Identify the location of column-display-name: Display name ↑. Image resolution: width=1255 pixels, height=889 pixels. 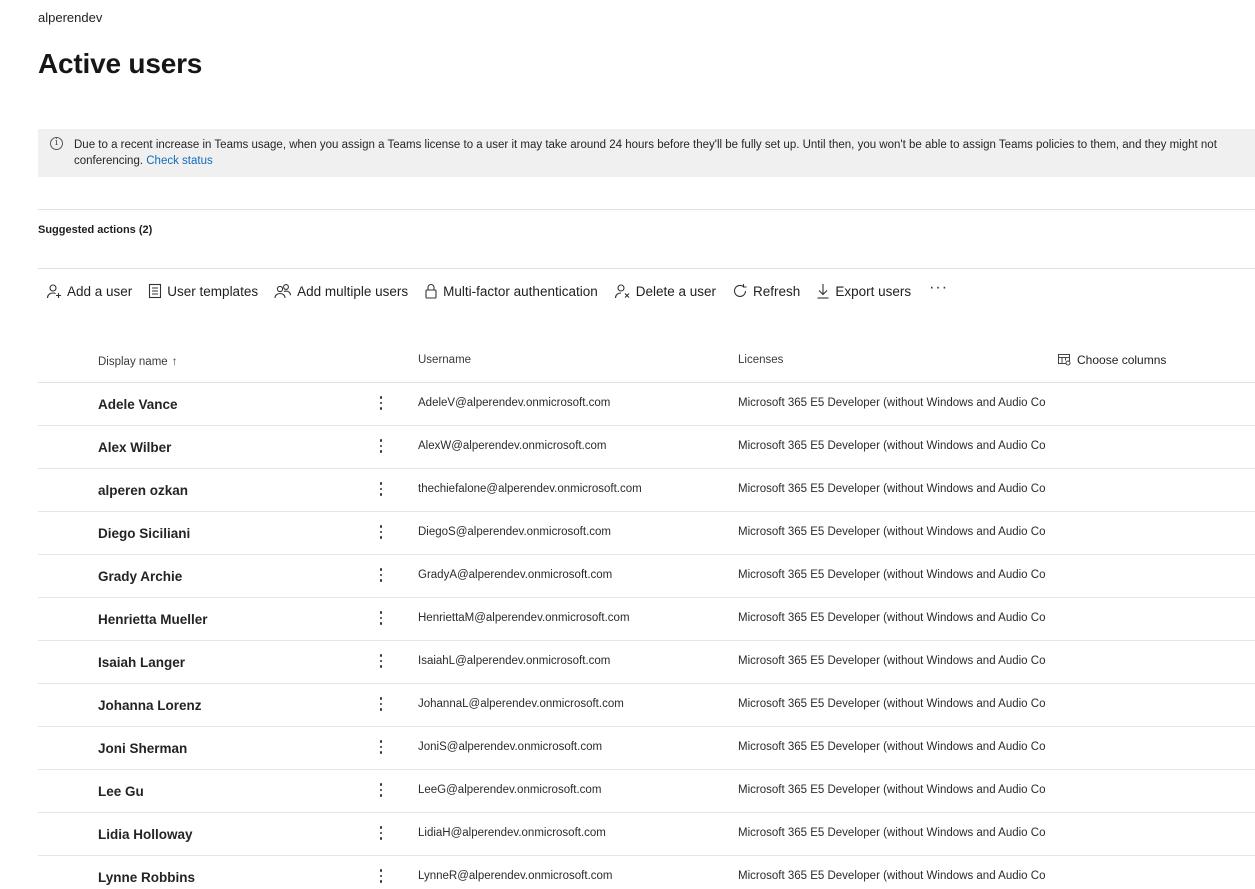
(138, 361).